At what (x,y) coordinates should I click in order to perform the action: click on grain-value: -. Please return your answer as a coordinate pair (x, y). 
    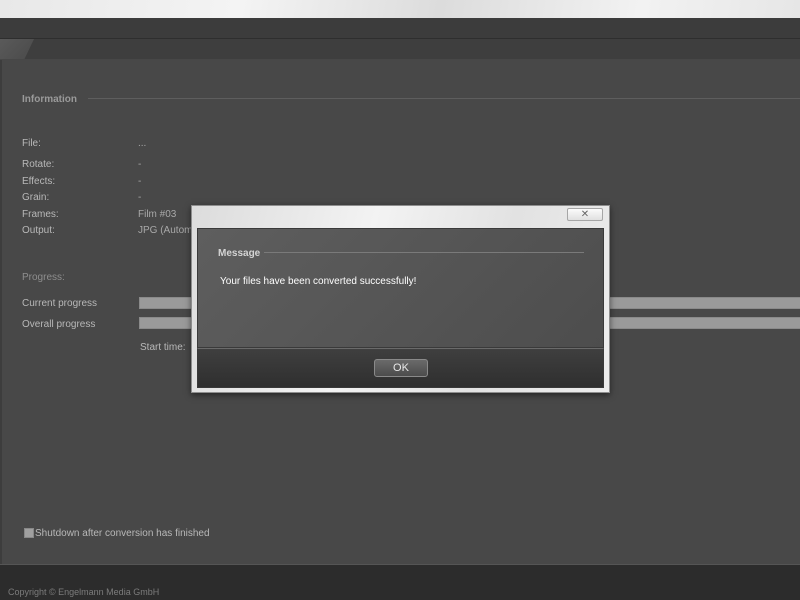
    Looking at the image, I should click on (140, 197).